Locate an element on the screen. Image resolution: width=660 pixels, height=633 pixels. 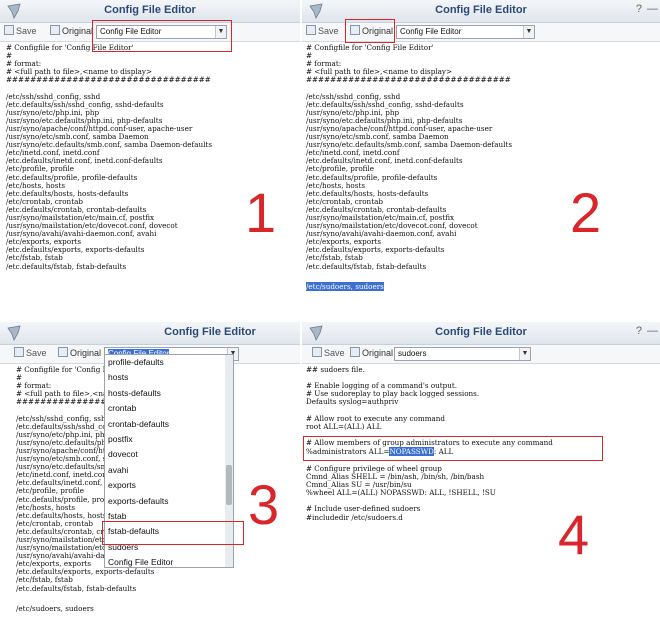
dropdown-option: hosts is located at coordinates (169, 377).